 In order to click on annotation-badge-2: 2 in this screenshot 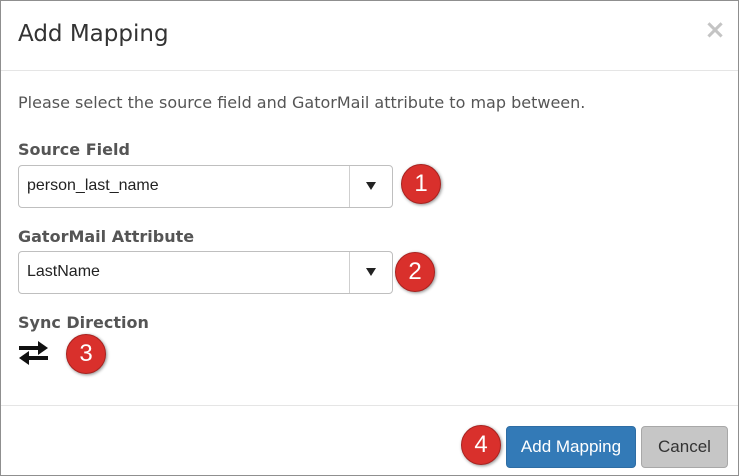, I will do `click(415, 272)`.